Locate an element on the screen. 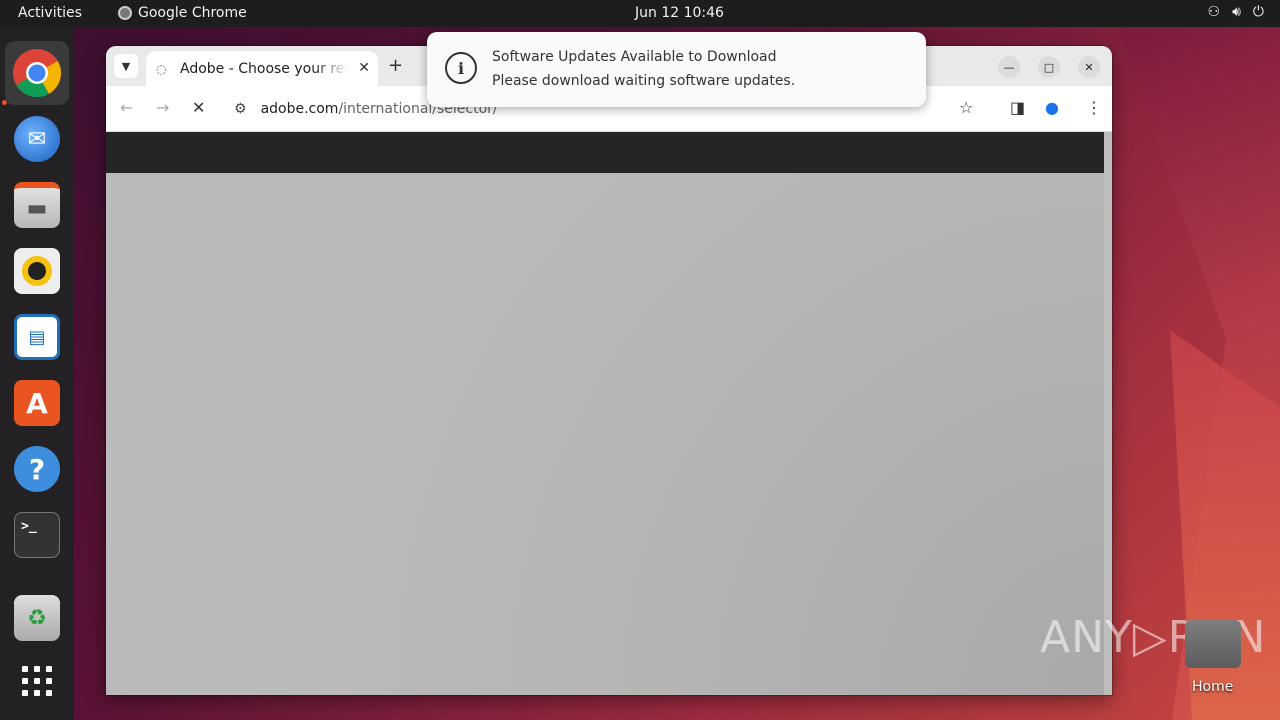 The height and width of the screenshot is (720, 1280). help-icon: ? is located at coordinates (37, 469).